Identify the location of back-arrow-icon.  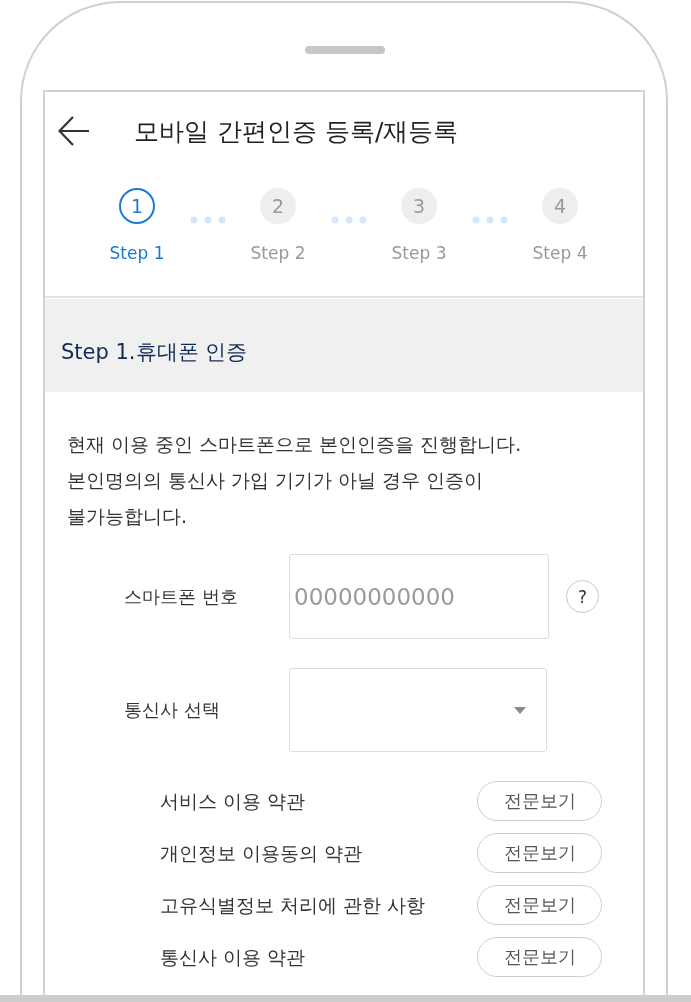
(74, 131).